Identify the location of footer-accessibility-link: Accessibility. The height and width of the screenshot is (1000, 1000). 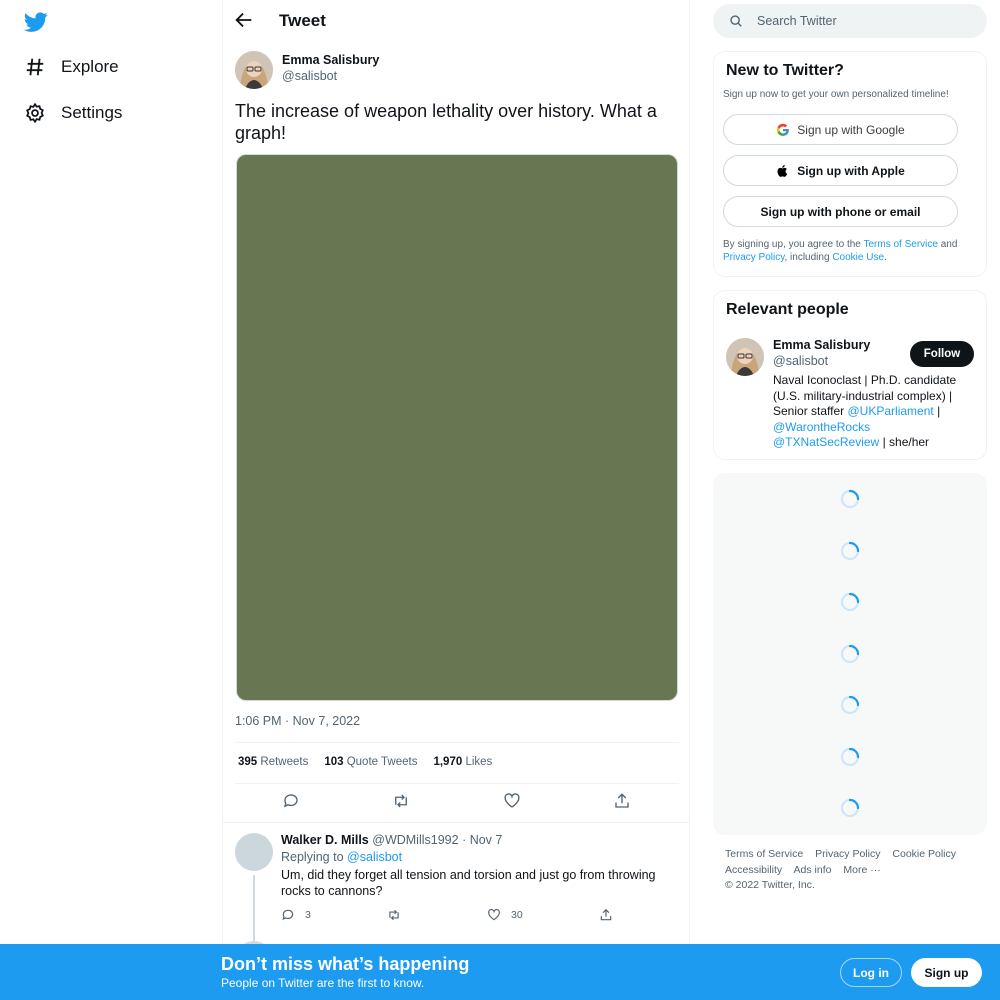
(753, 870).